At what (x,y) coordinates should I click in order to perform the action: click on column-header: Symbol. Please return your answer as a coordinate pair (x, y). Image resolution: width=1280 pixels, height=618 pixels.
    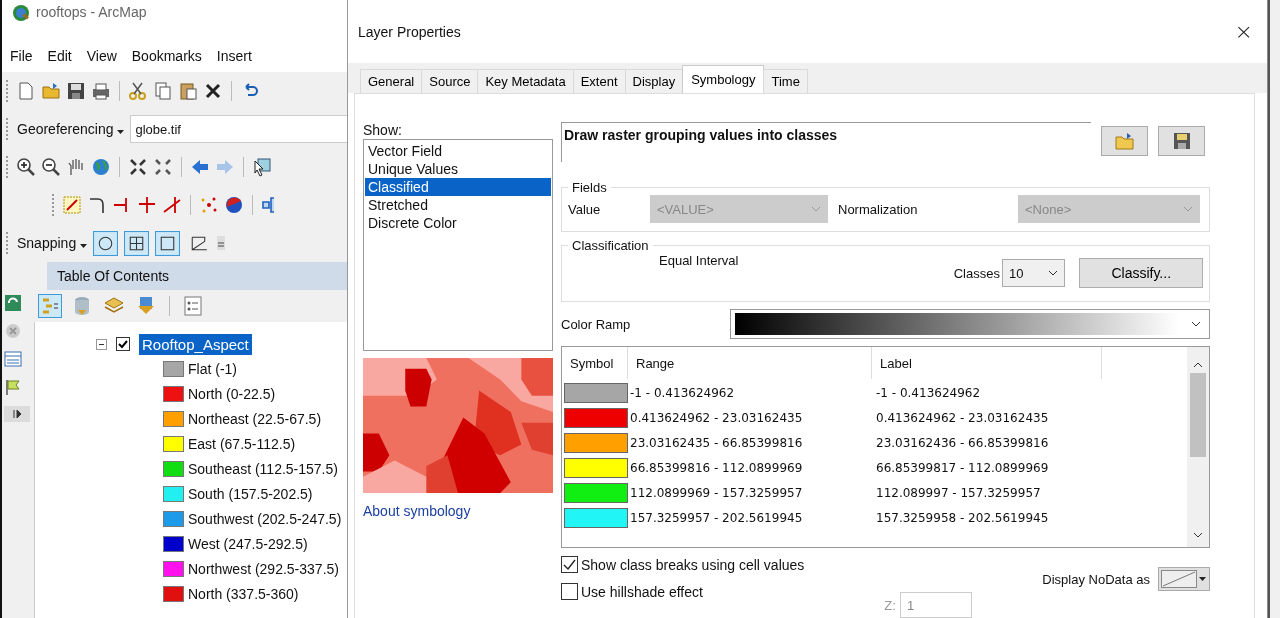
    Looking at the image, I should click on (595, 363).